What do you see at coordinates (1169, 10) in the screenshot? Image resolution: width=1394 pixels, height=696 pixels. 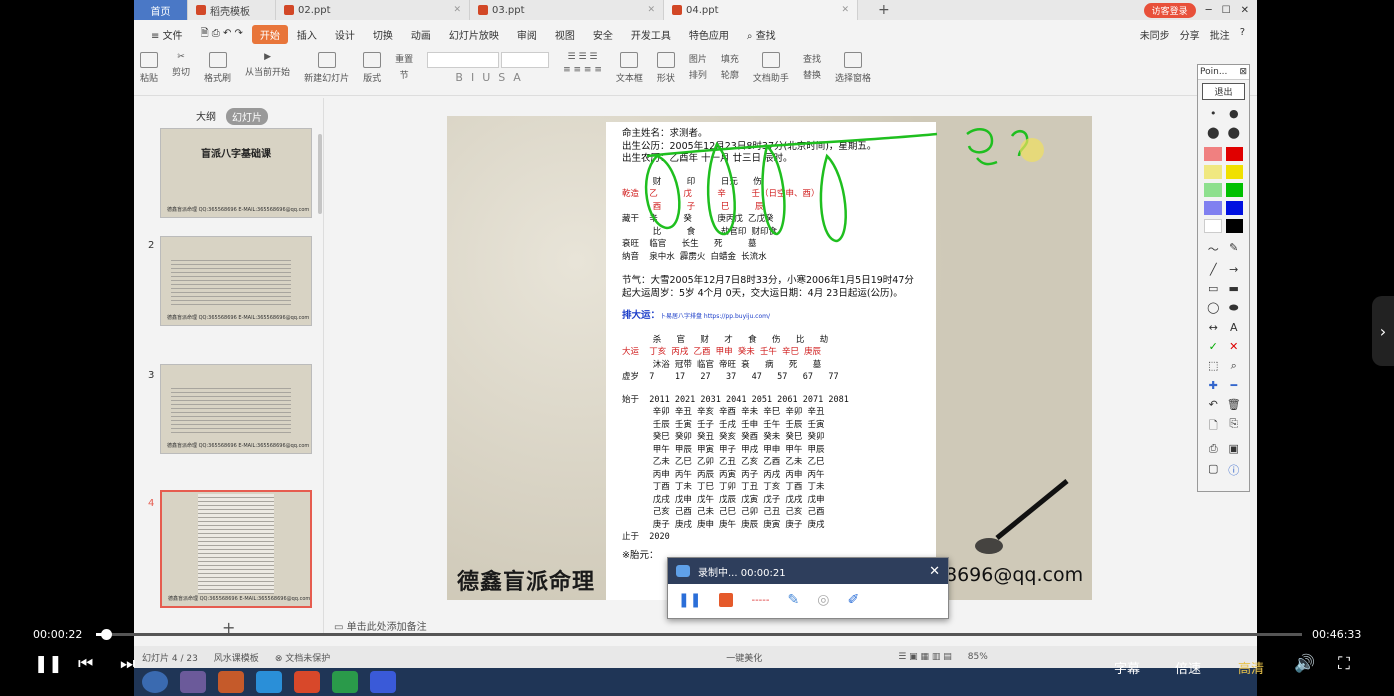 I see `login-button: 访客登录` at bounding box center [1169, 10].